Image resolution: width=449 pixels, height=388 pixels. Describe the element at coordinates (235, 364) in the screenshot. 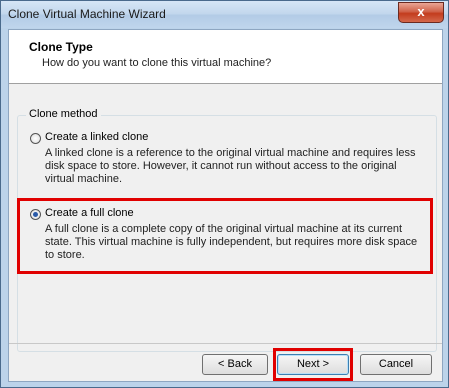

I see `back-button: < Back` at that location.